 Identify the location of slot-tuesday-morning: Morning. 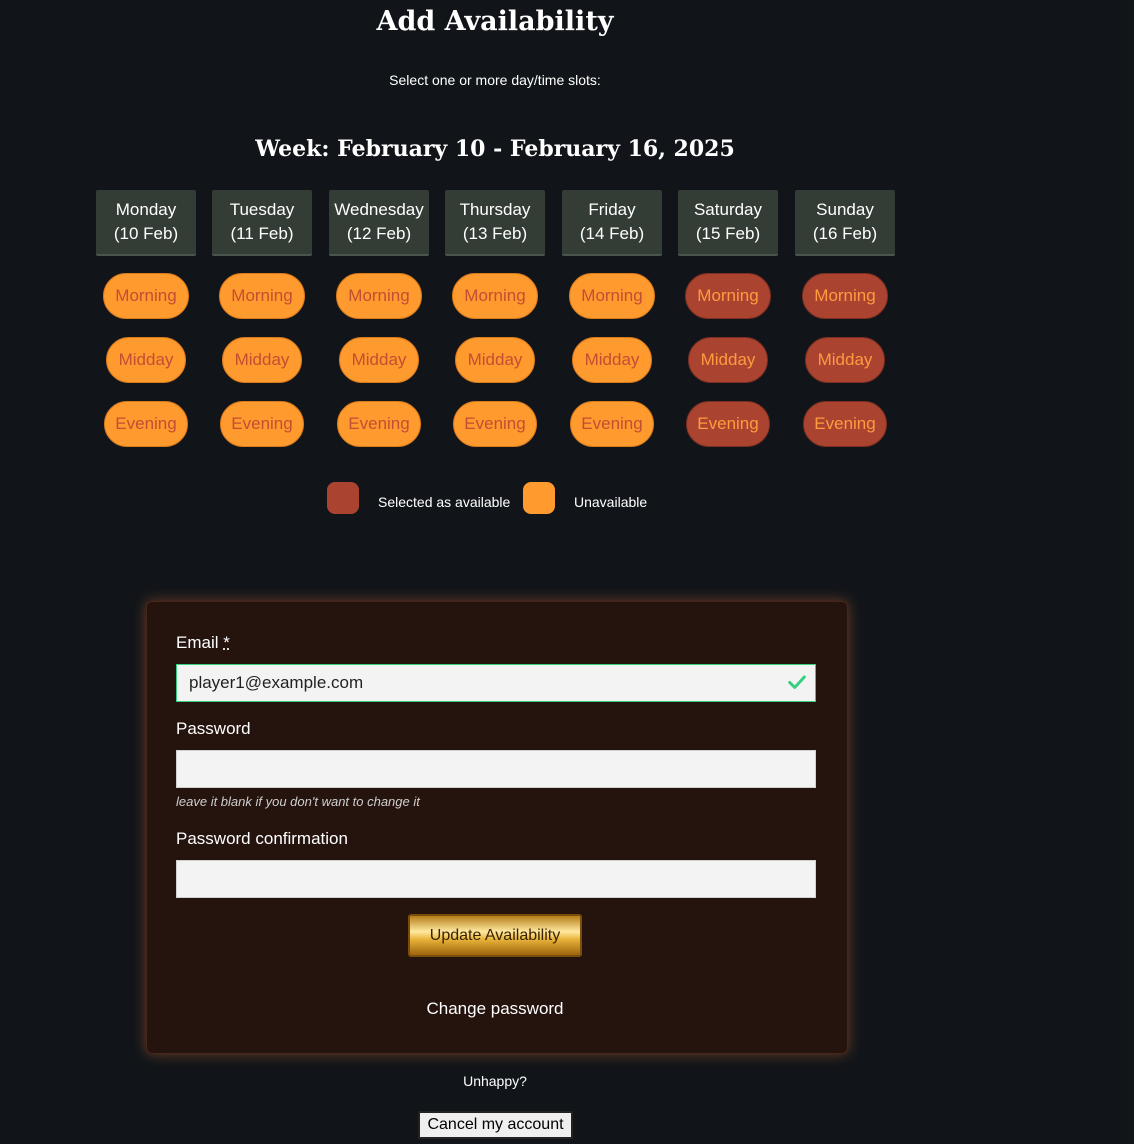
(262, 296).